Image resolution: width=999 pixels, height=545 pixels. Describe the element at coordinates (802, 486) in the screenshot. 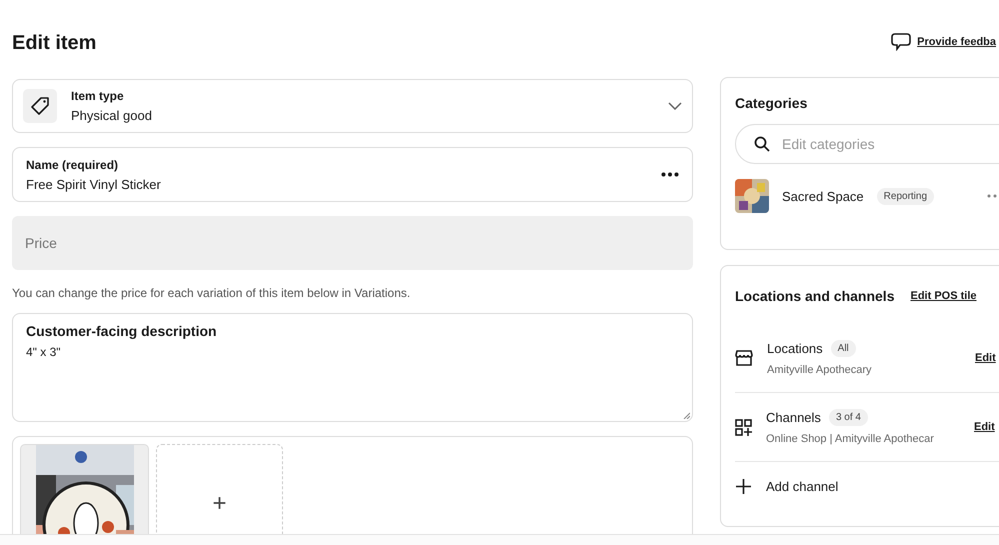

I see `row-title: Add channel` at that location.